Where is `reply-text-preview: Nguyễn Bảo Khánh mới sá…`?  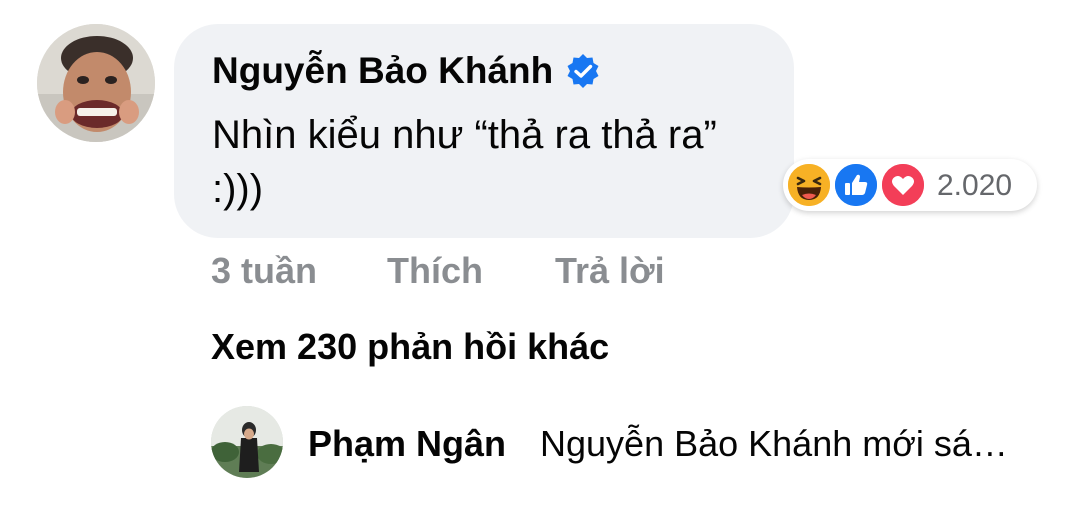
reply-text-preview: Nguyễn Bảo Khánh mới sá… is located at coordinates (774, 443).